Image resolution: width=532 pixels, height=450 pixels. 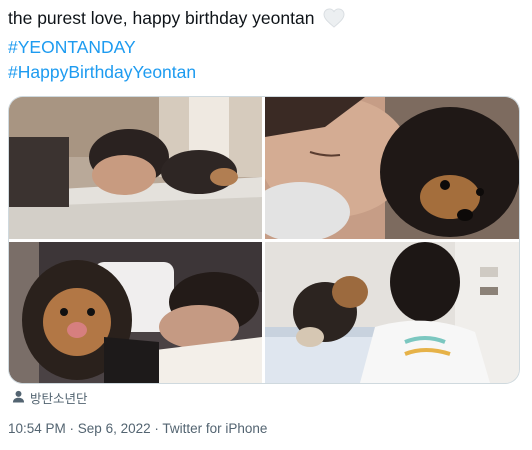 What do you see at coordinates (161, 18) in the screenshot?
I see `tweet-message: the purest love, happy birthday yeontan` at bounding box center [161, 18].